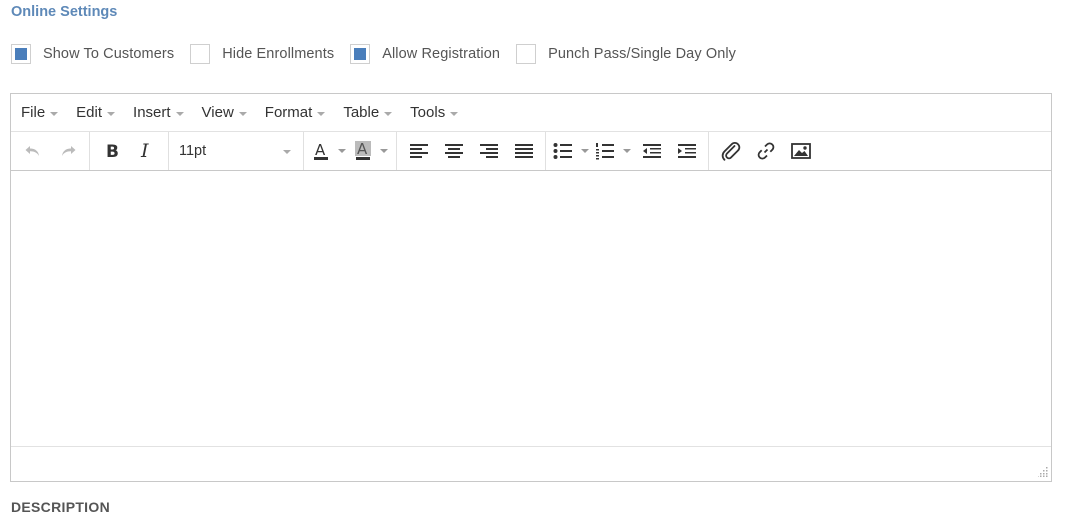 The width and height of the screenshot is (1069, 529). I want to click on italic-icon: I, so click(144, 151).